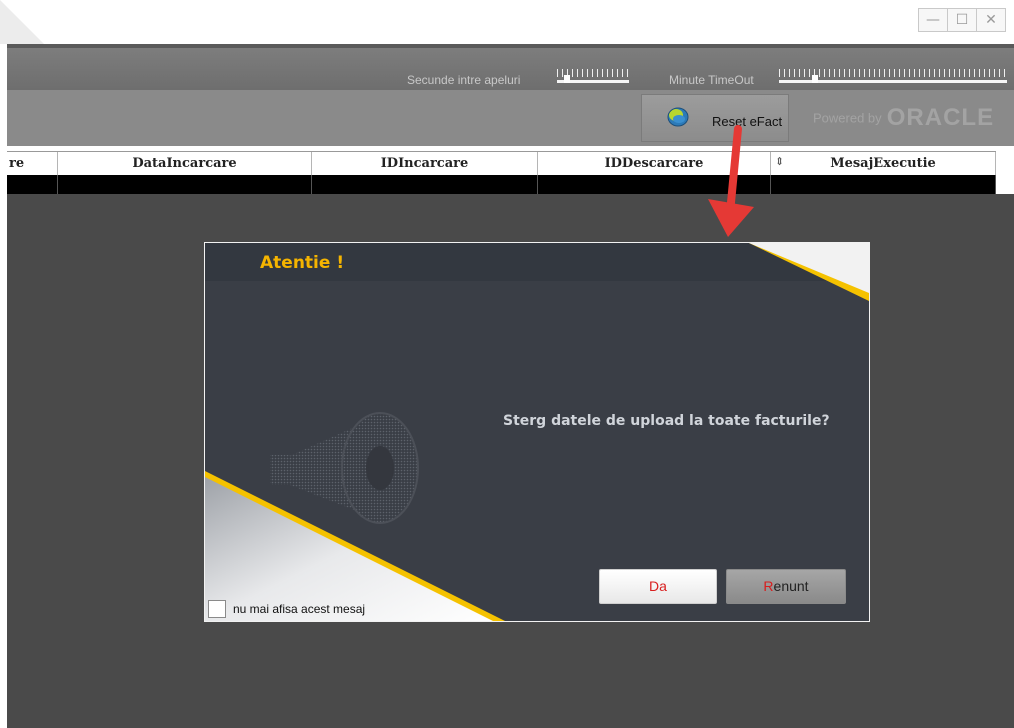  Describe the element at coordinates (185, 163) in the screenshot. I see `column-header-dataincarcare: DataIncarcare` at that location.